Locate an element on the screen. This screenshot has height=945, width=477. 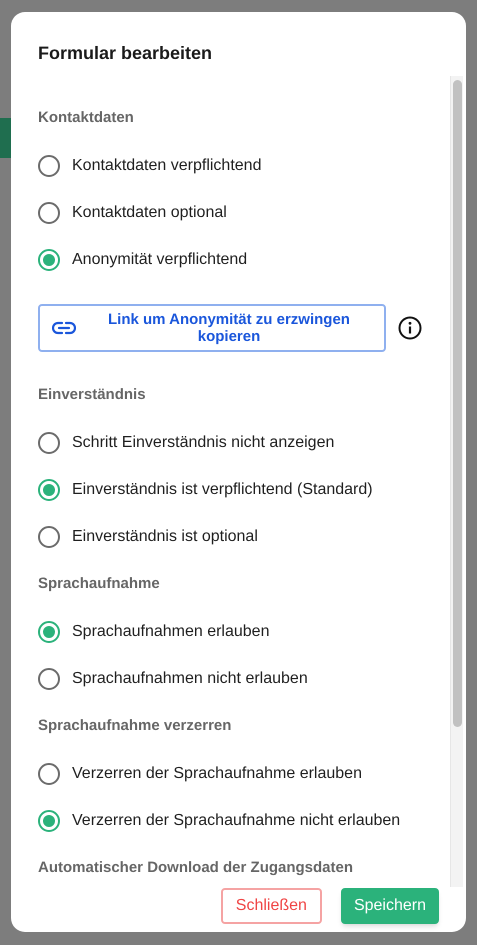
radio-label: Anonymität verpflichtend is located at coordinates (160, 260).